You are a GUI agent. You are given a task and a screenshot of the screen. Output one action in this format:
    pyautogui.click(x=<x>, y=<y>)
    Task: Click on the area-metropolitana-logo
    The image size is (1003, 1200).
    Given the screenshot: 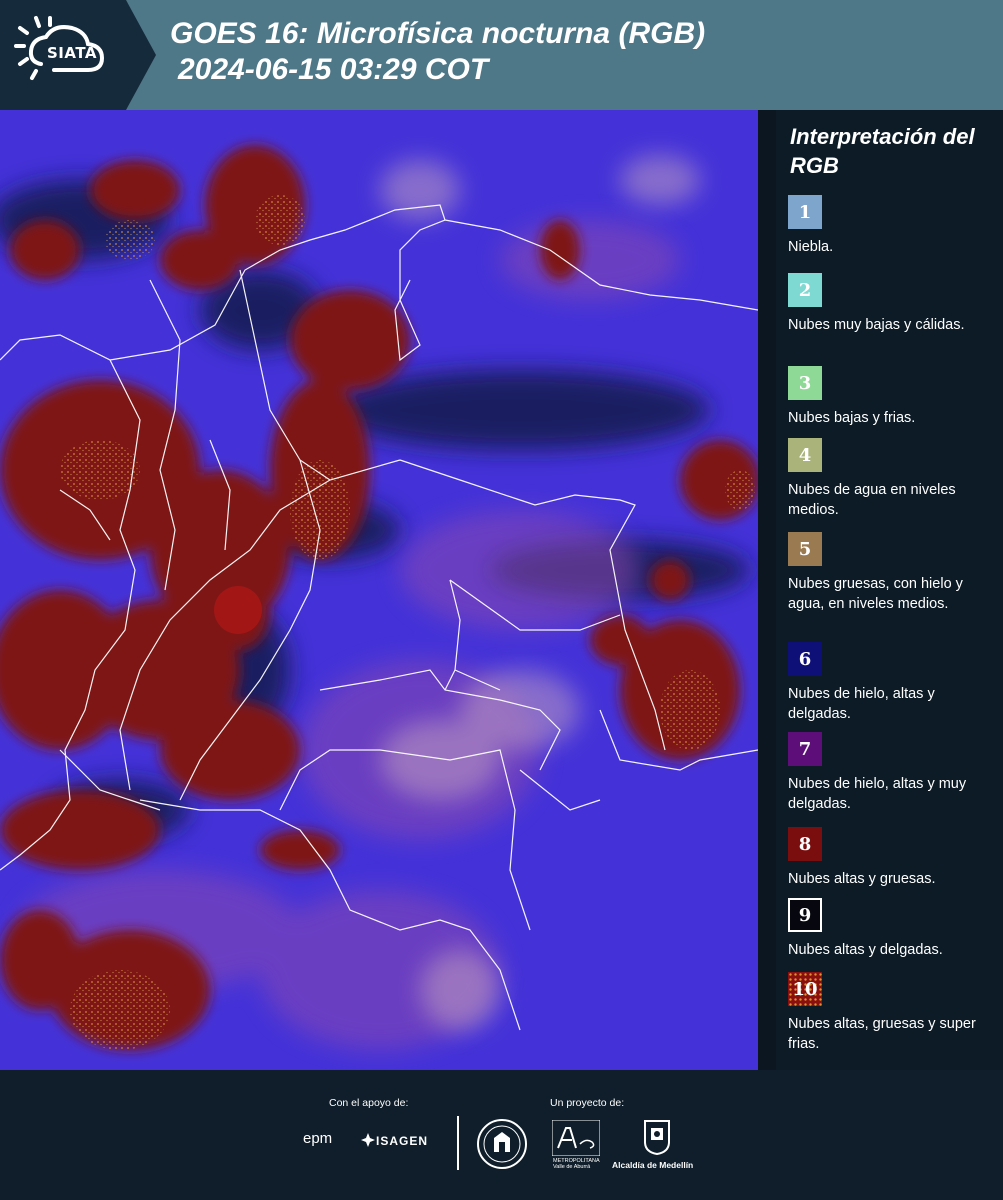 What is the action you would take?
    pyautogui.click(x=576, y=1138)
    